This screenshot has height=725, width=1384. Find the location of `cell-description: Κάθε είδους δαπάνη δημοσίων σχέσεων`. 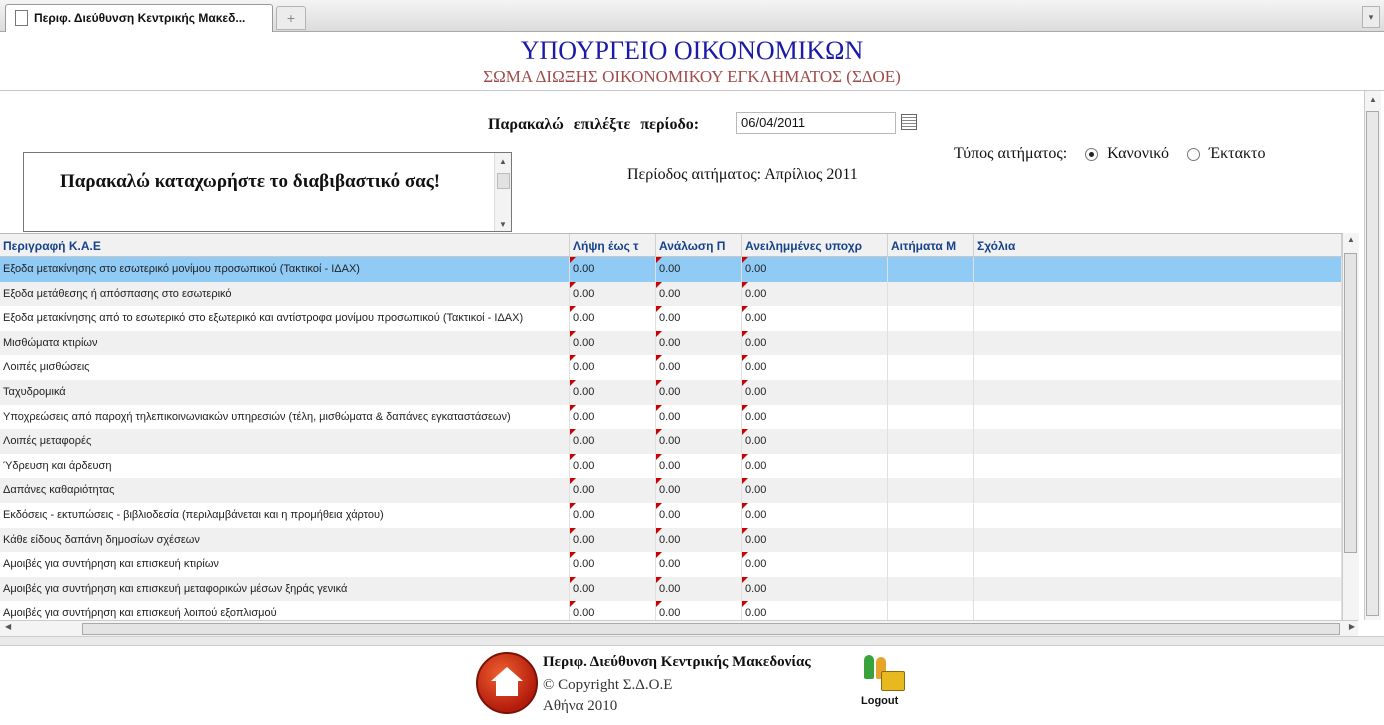

cell-description: Κάθε είδους δαπάνη δημοσίων σχέσεων is located at coordinates (285, 540).